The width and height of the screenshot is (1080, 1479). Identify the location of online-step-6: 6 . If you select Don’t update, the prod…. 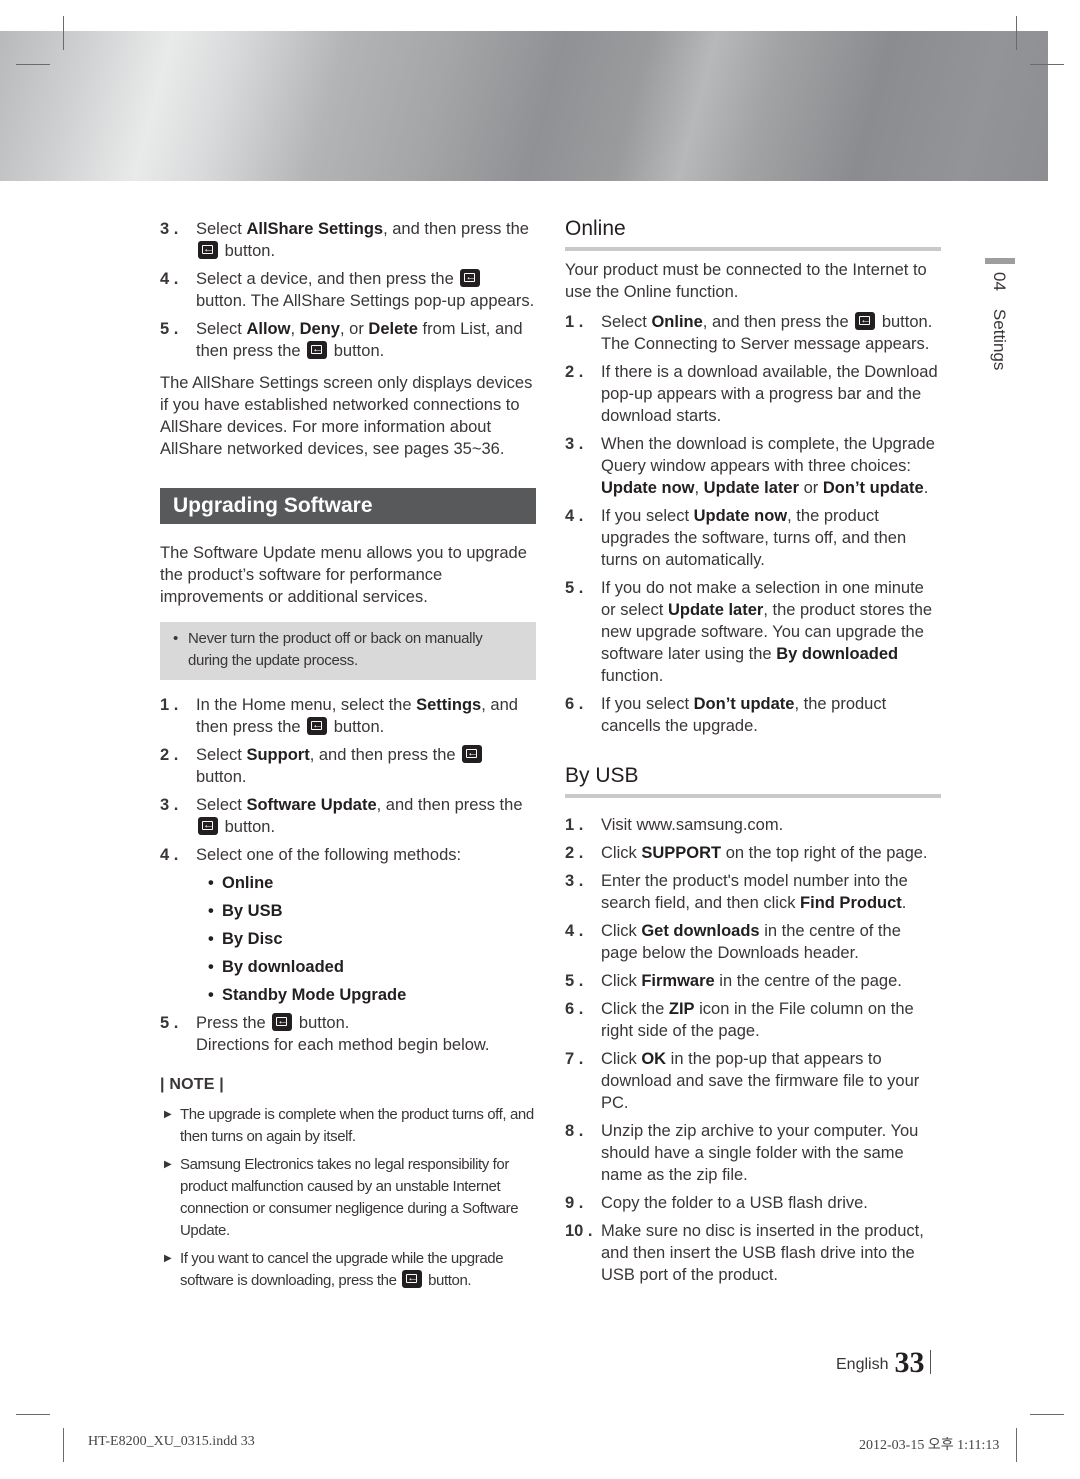
(753, 715).